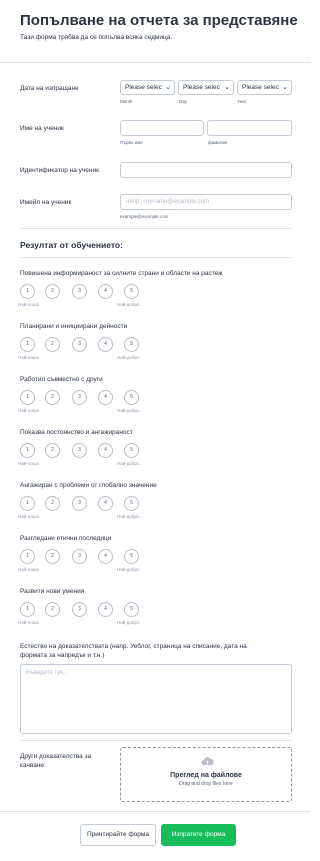 The width and height of the screenshot is (320, 861). Describe the element at coordinates (155, 811) in the screenshot. I see `footer-divider` at that location.